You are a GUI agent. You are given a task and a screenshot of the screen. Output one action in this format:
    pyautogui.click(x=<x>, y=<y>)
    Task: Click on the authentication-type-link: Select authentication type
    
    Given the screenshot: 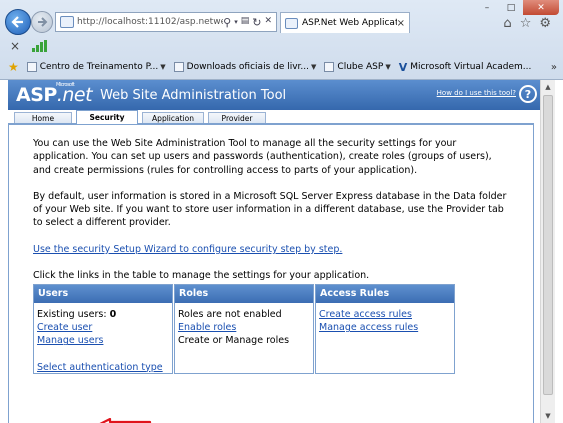 What is the action you would take?
    pyautogui.click(x=103, y=367)
    